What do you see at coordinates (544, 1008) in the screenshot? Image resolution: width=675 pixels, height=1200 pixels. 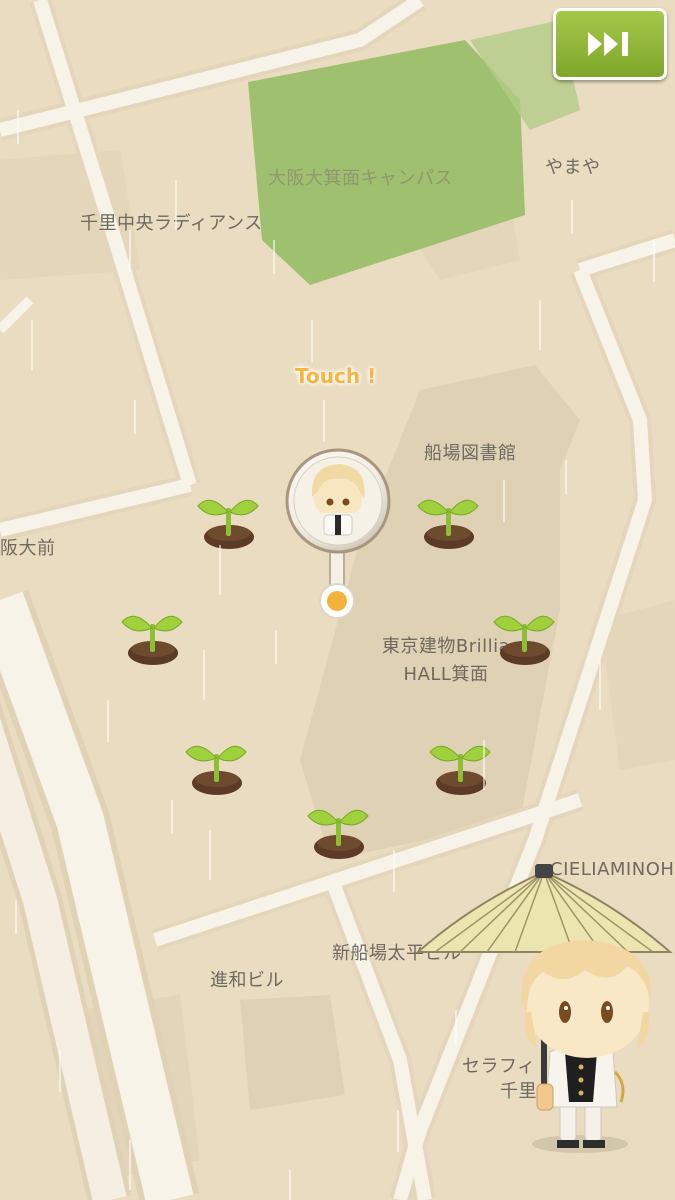 I see `character-with-umbrella-icon` at bounding box center [544, 1008].